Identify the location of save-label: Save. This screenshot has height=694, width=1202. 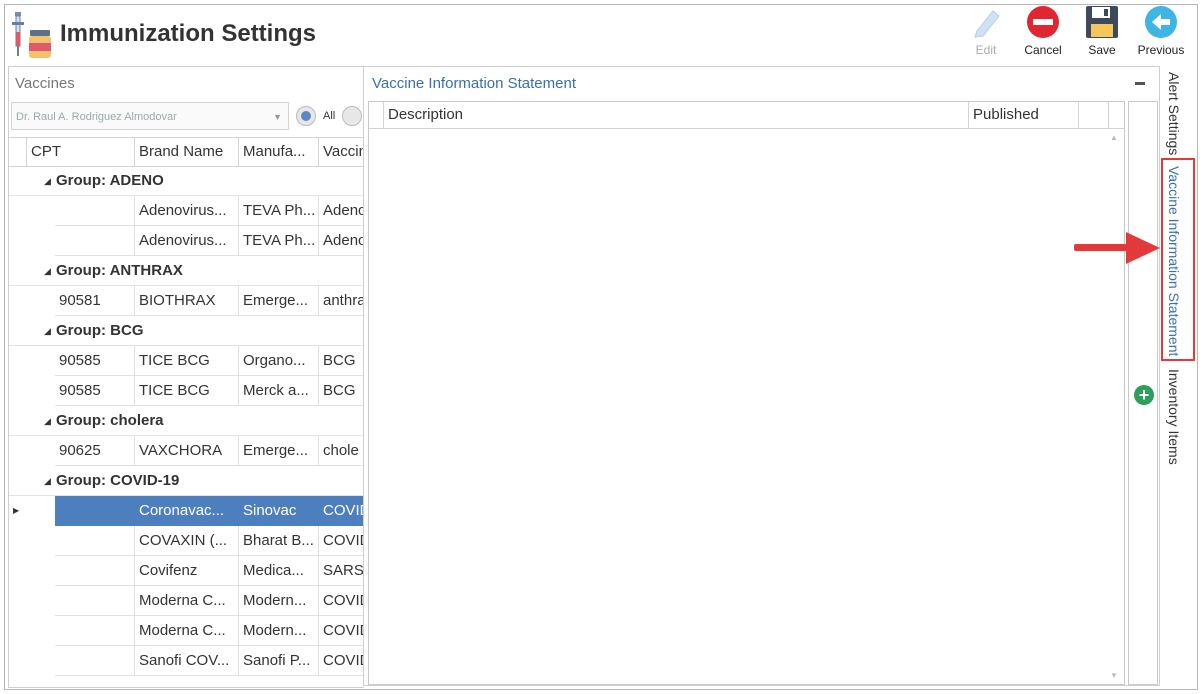
(1102, 50).